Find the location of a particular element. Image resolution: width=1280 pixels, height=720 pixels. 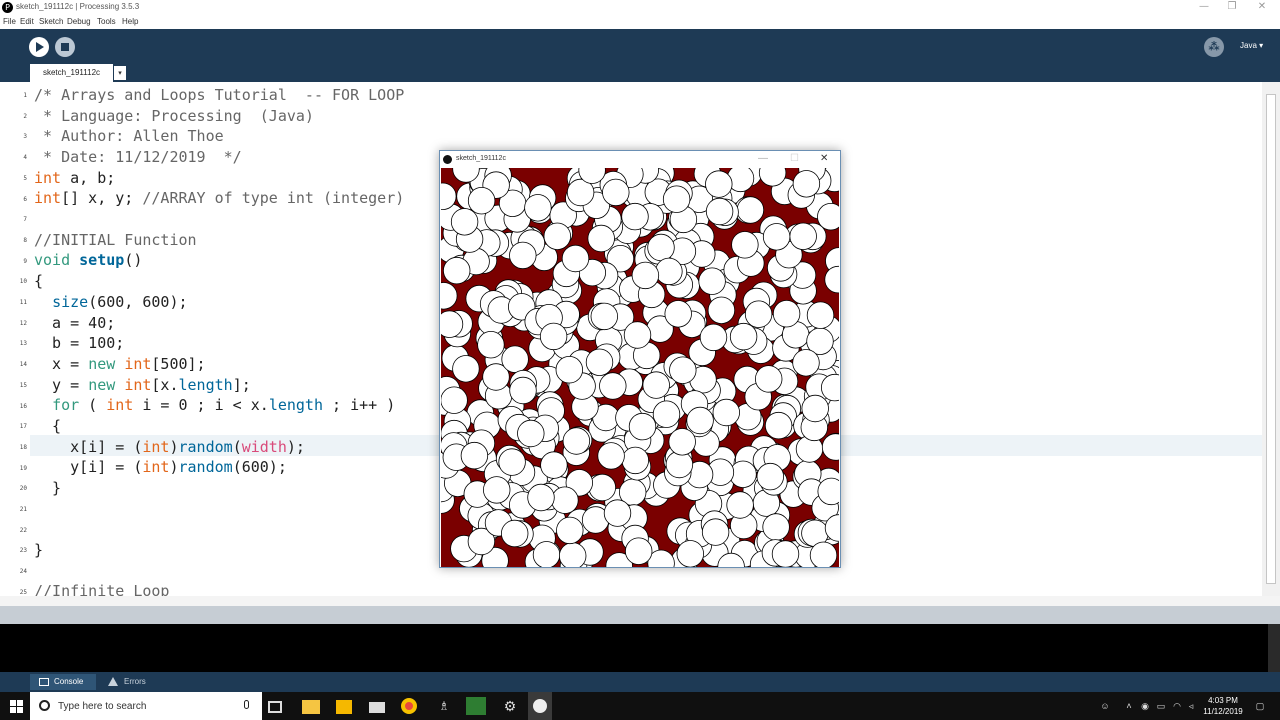

close-button: ✕ is located at coordinates (1262, 6).